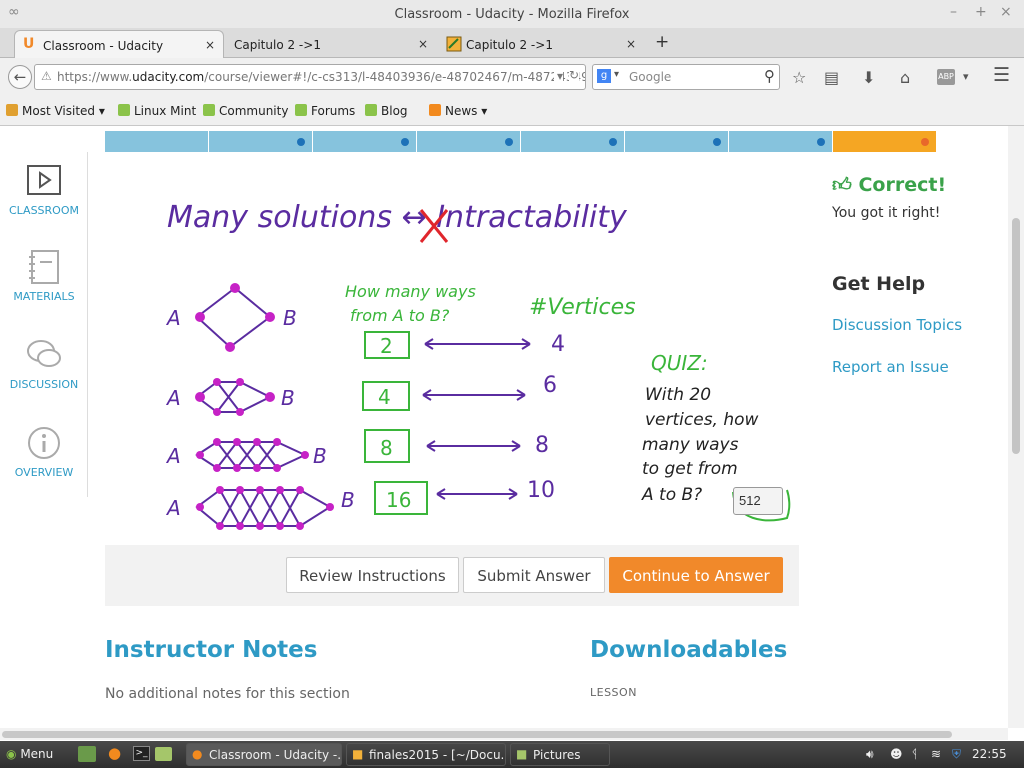 The width and height of the screenshot is (1024, 768). I want to click on continue-to-answer-button: Continue to Answer, so click(696, 575).